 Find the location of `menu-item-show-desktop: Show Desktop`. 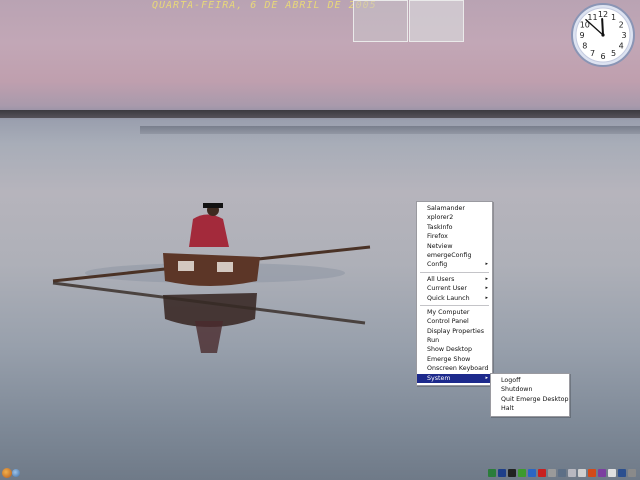

menu-item-show-desktop: Show Desktop is located at coordinates (454, 349).